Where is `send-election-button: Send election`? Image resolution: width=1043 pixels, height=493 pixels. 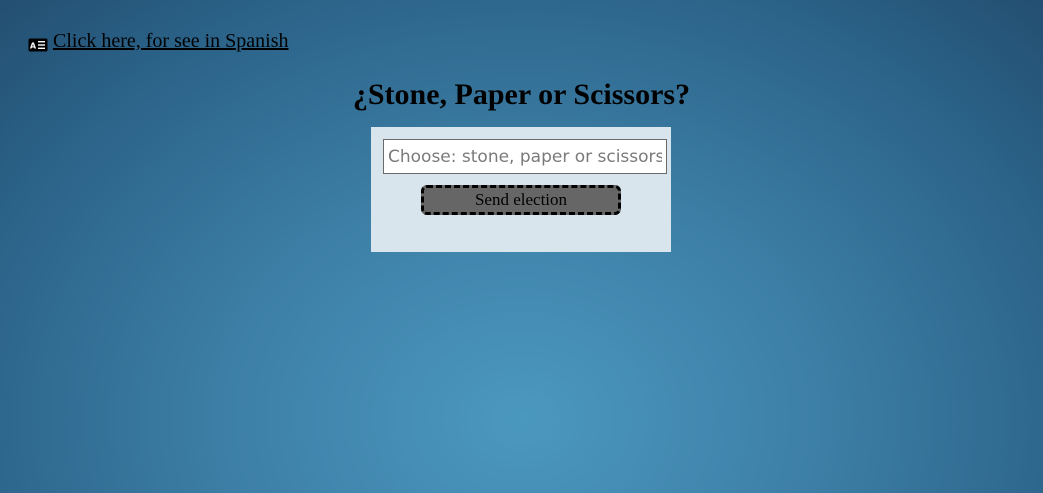 send-election-button: Send election is located at coordinates (521, 200).